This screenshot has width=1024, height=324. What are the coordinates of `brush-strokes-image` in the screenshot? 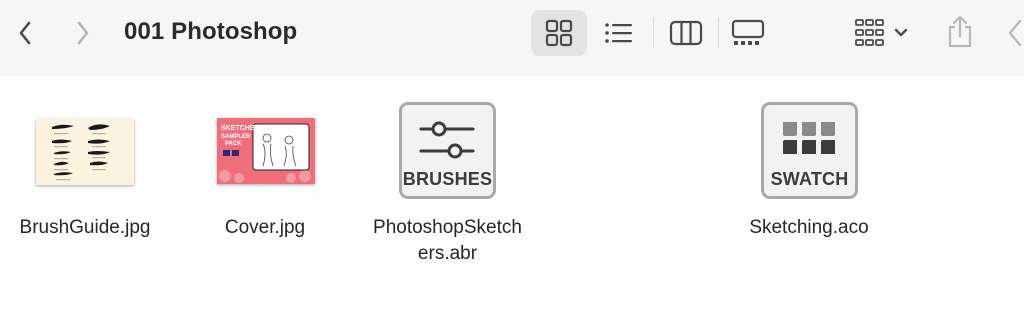 It's located at (81, 152).